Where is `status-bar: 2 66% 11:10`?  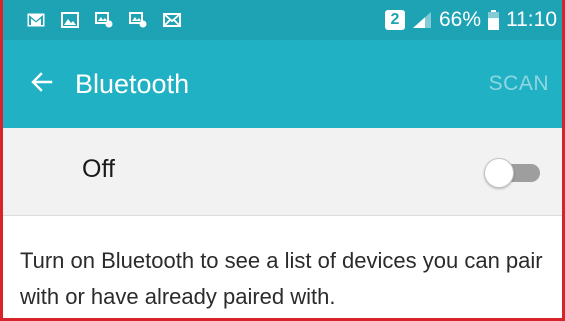 status-bar: 2 66% 11:10 is located at coordinates (282, 20).